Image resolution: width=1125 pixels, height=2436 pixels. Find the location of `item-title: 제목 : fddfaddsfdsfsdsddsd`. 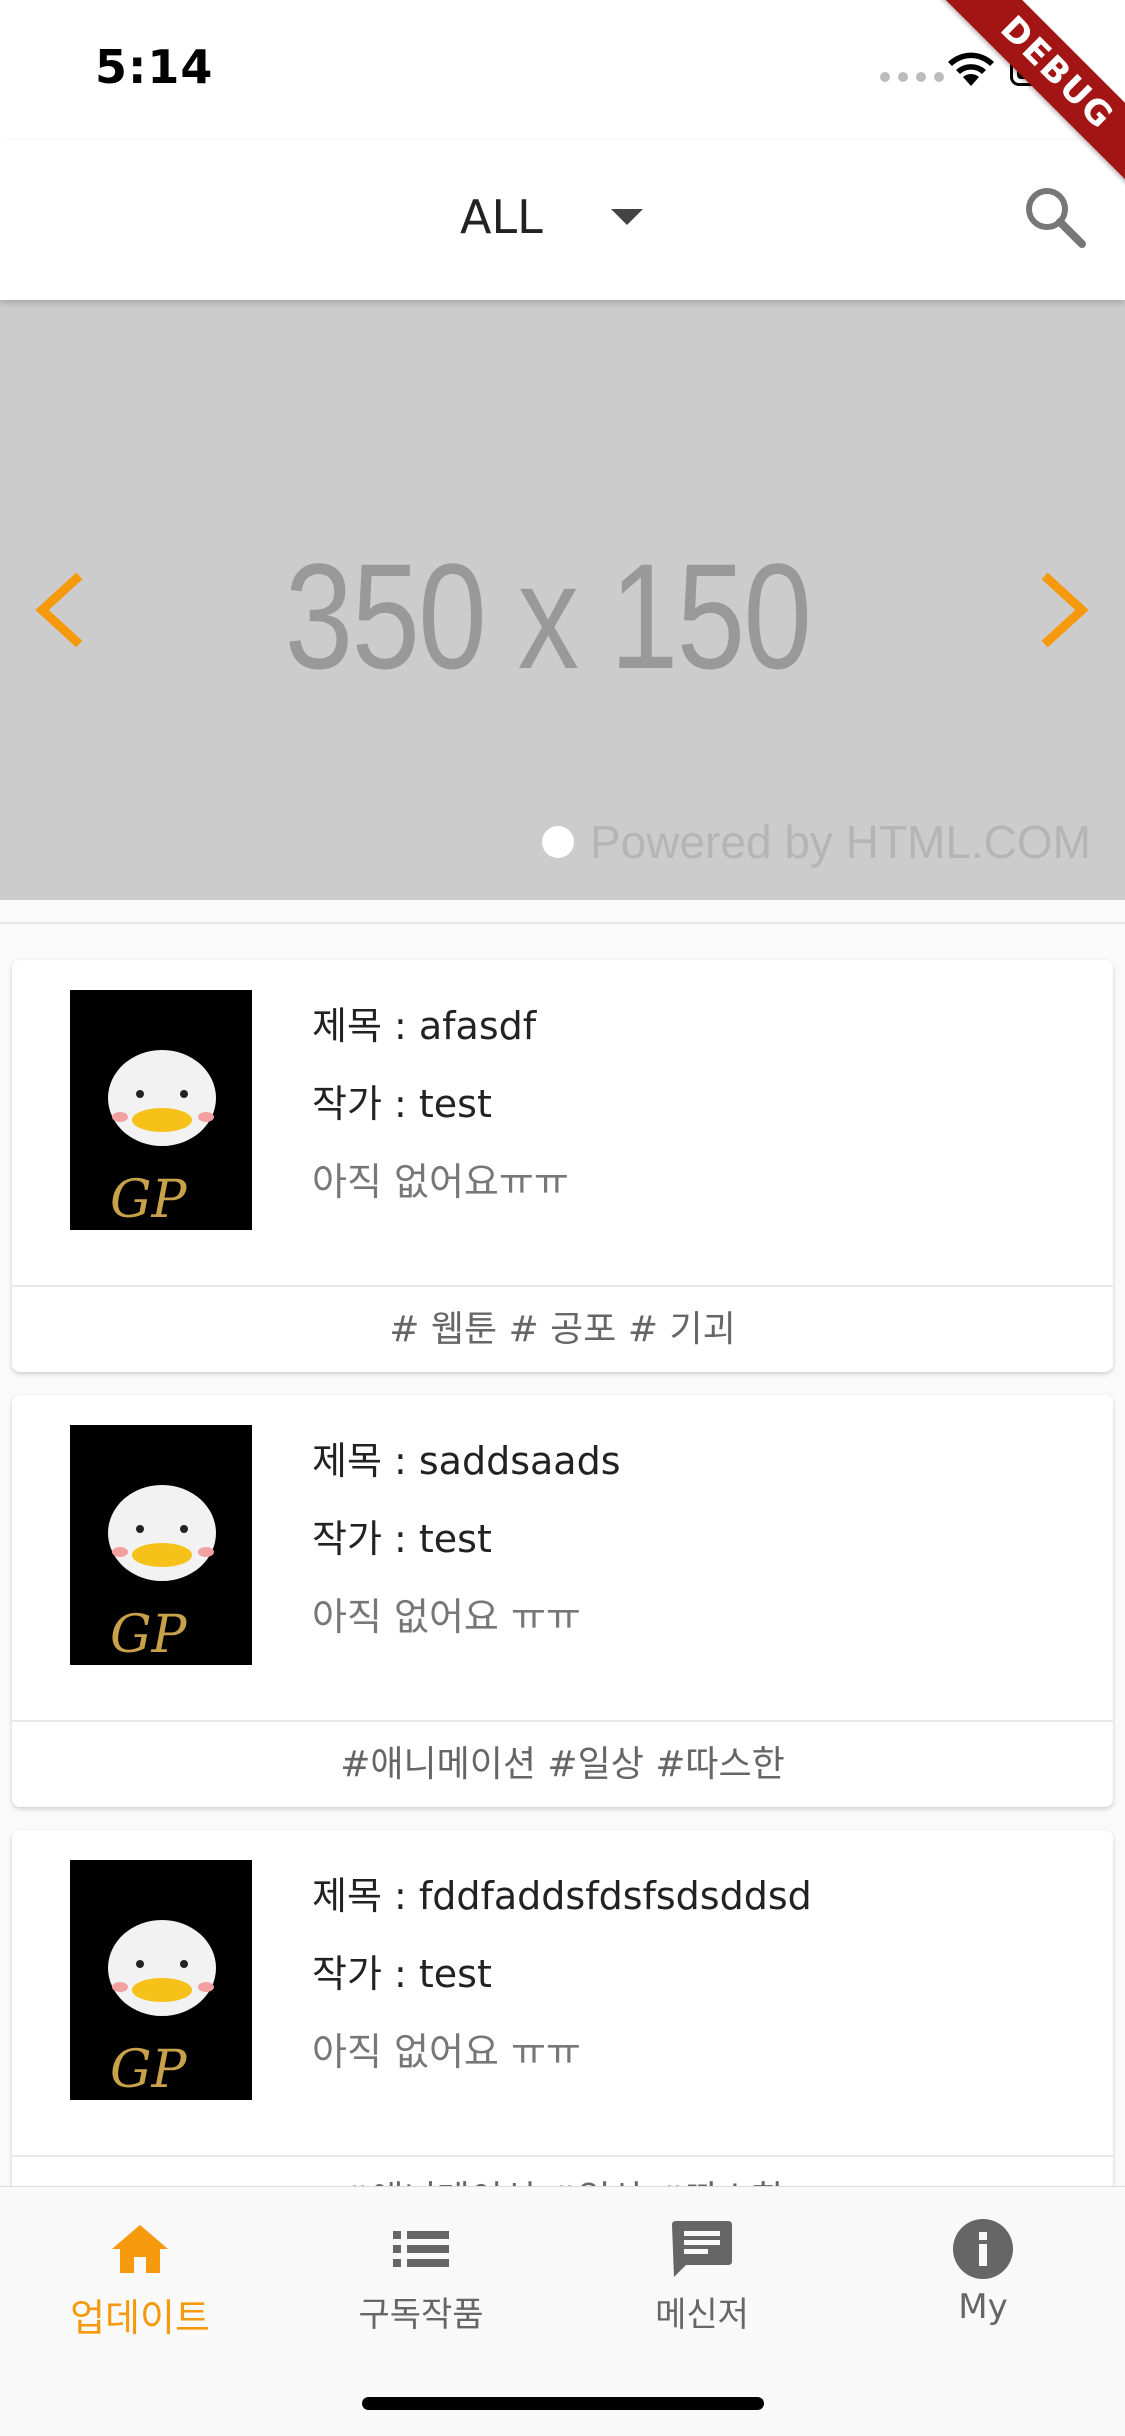

item-title: 제목 : fddfaddsfdsfsdsddsd is located at coordinates (562, 1896).